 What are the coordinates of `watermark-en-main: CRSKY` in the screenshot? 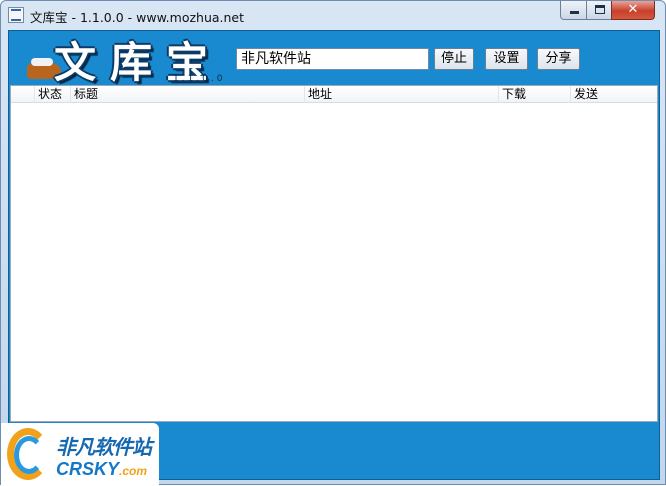 It's located at (88, 469).